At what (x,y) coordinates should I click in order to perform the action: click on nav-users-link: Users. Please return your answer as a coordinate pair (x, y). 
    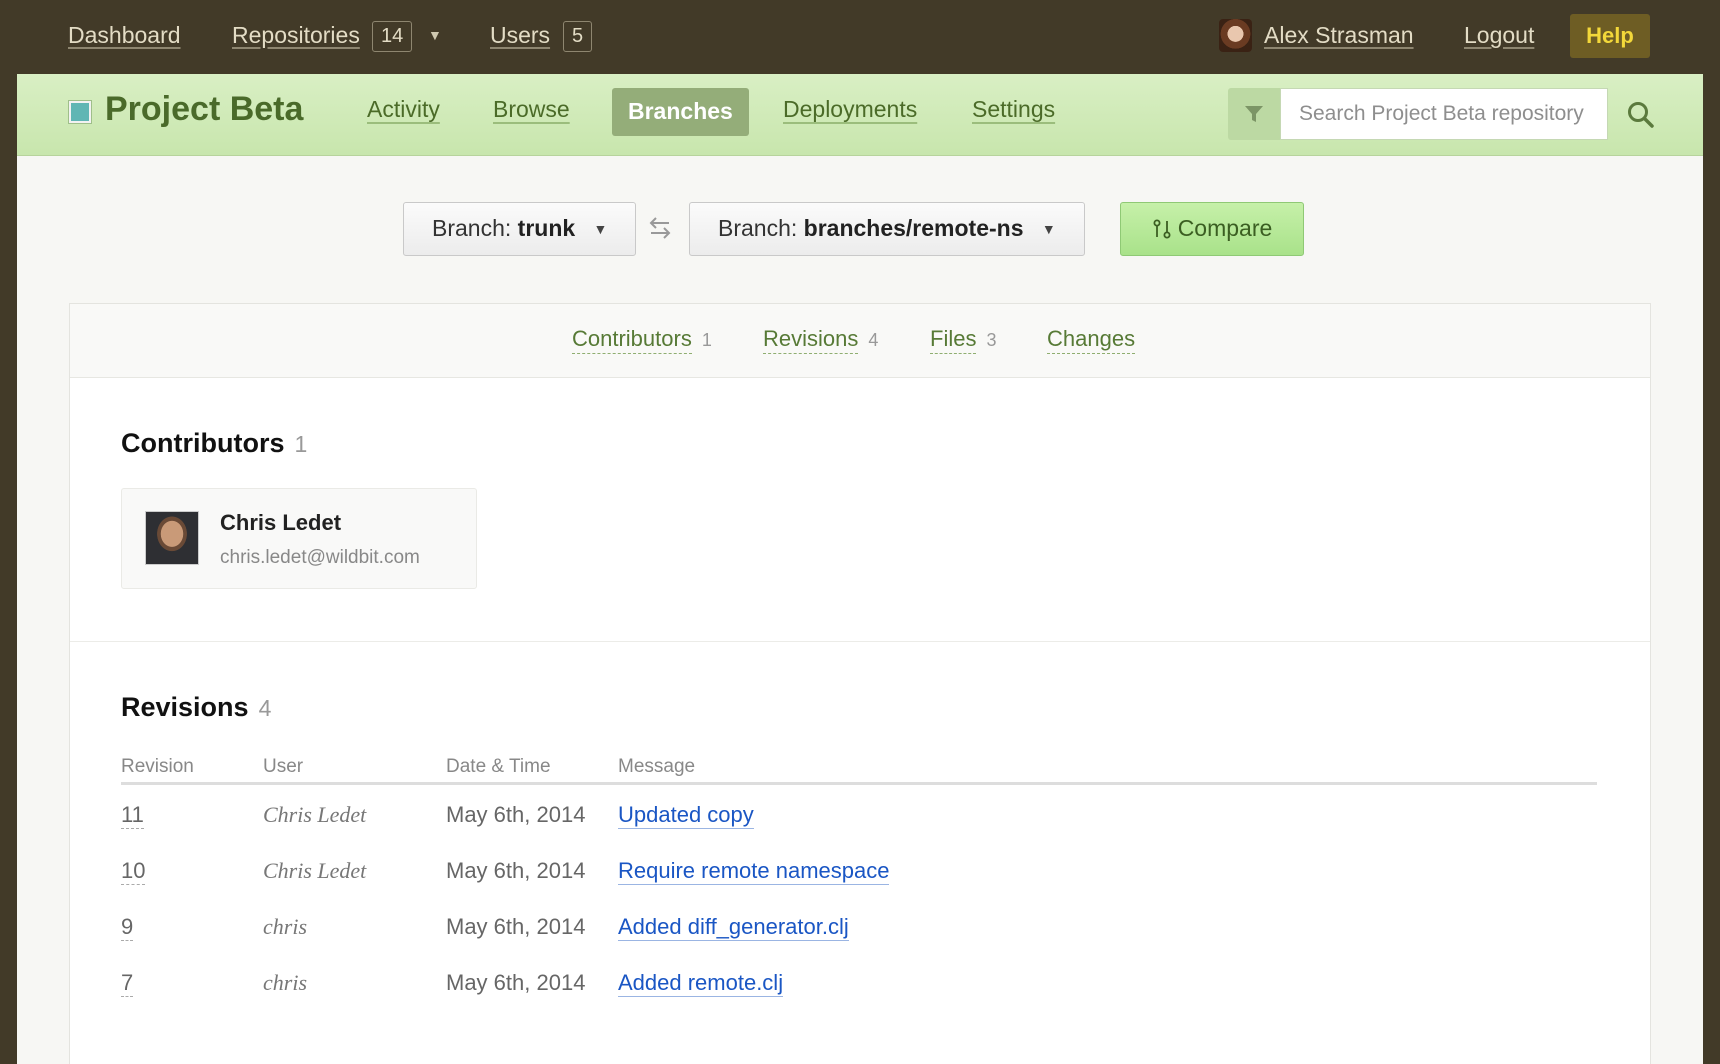
    Looking at the image, I should click on (520, 35).